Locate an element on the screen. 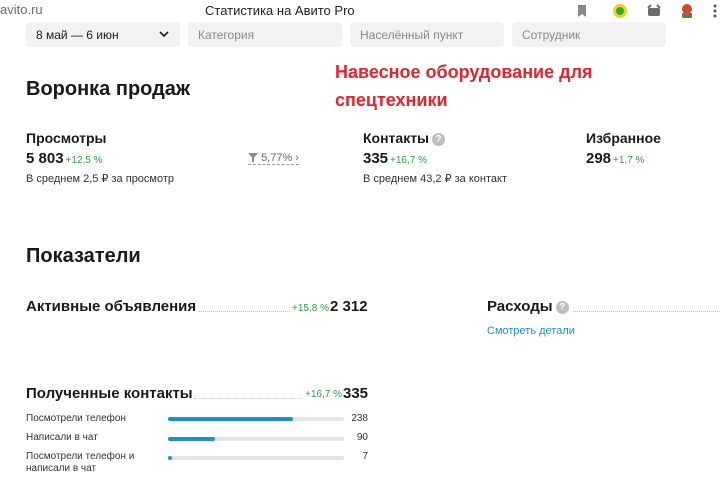 The width and height of the screenshot is (720, 480). bar-fill-phone is located at coordinates (231, 419).